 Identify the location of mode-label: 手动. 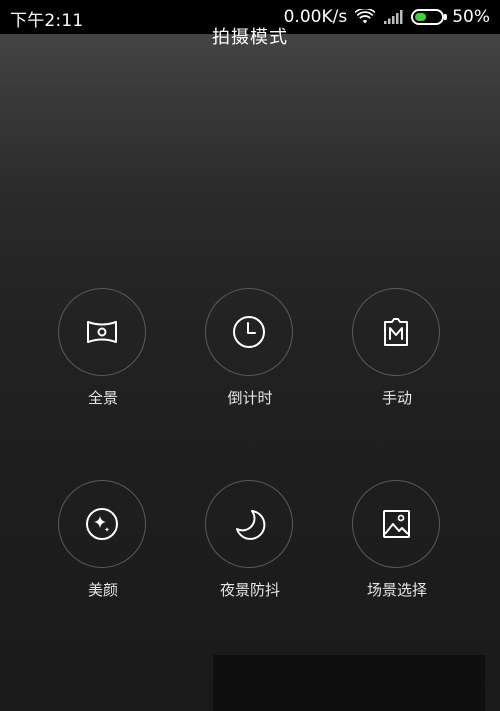
(396, 398).